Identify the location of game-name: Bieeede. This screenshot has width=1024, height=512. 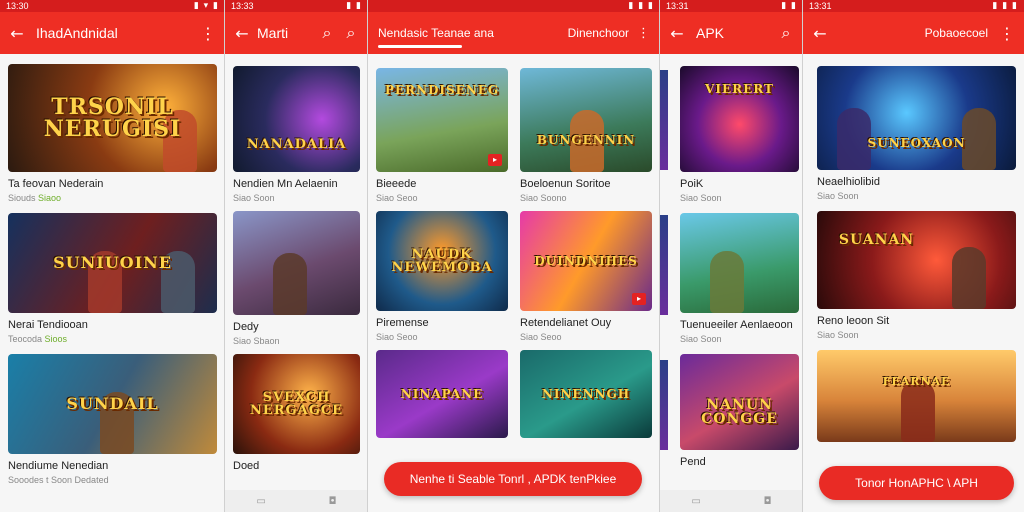
(396, 184).